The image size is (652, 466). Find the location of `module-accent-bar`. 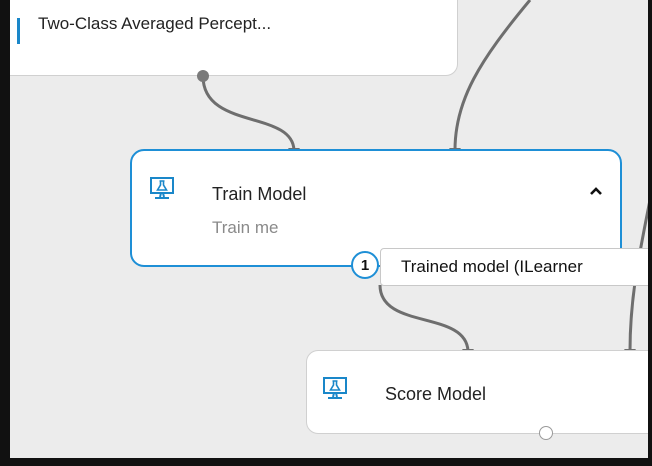

module-accent-bar is located at coordinates (18, 31).